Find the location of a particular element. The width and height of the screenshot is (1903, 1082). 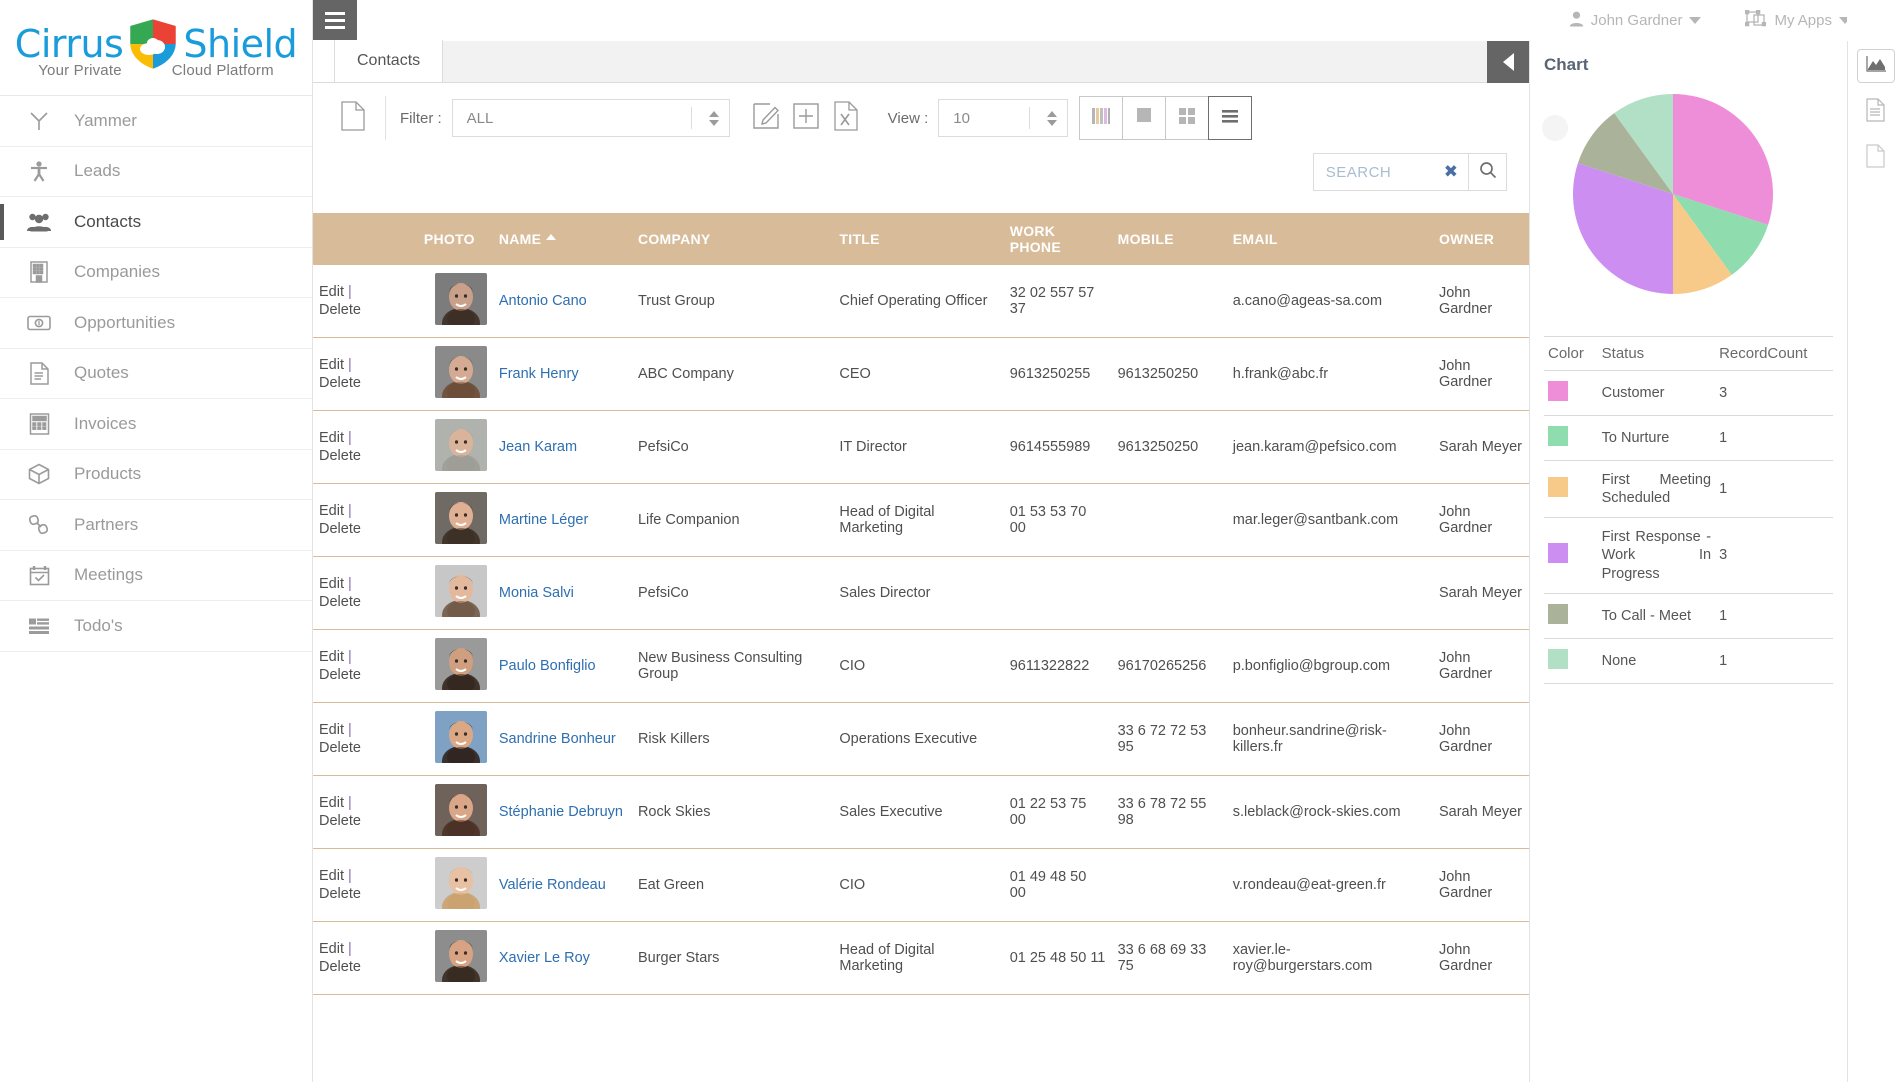

tile-view-button is located at coordinates (1187, 118).